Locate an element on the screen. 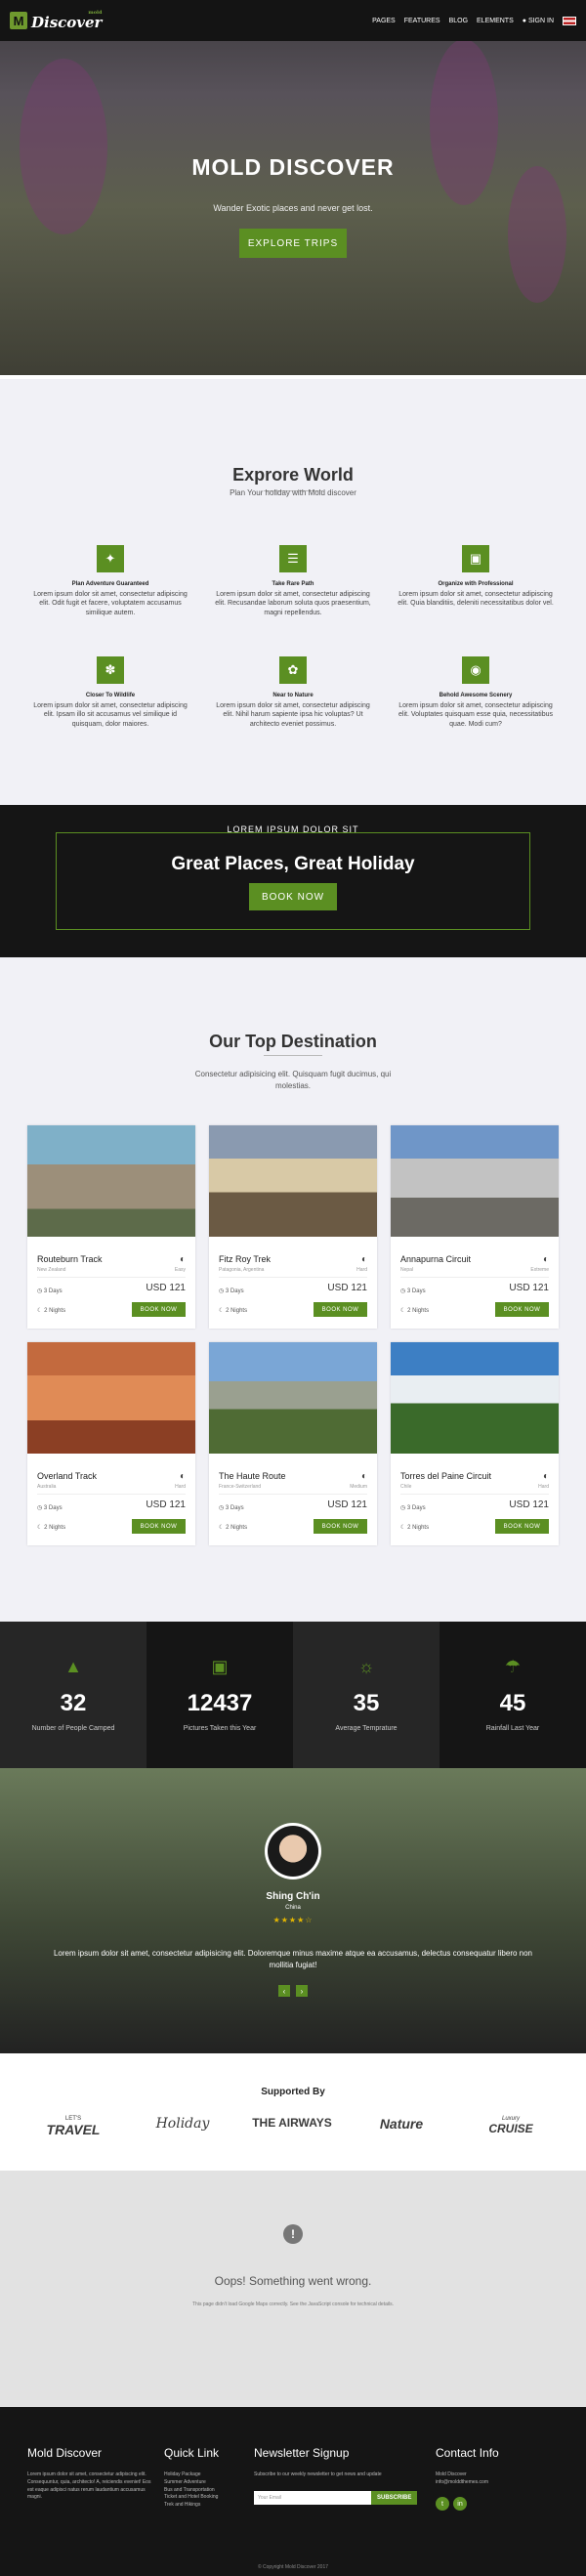  sign-in-link: ● SIGN IN is located at coordinates (538, 21).